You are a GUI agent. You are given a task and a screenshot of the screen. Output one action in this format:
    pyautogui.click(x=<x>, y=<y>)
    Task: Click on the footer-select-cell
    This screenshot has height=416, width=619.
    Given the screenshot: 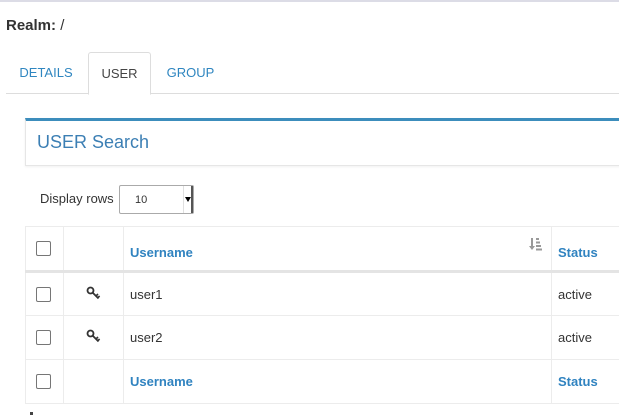 What is the action you would take?
    pyautogui.click(x=44, y=381)
    